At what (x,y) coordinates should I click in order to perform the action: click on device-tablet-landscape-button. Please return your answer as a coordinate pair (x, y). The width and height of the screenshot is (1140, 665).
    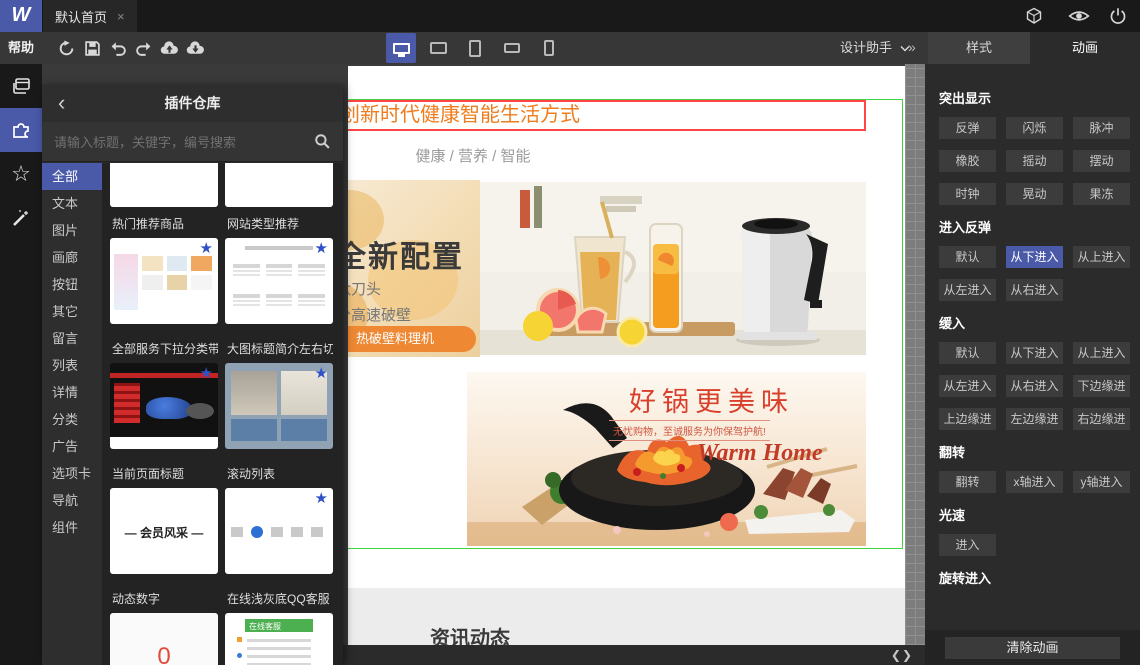
    Looking at the image, I should click on (438, 48).